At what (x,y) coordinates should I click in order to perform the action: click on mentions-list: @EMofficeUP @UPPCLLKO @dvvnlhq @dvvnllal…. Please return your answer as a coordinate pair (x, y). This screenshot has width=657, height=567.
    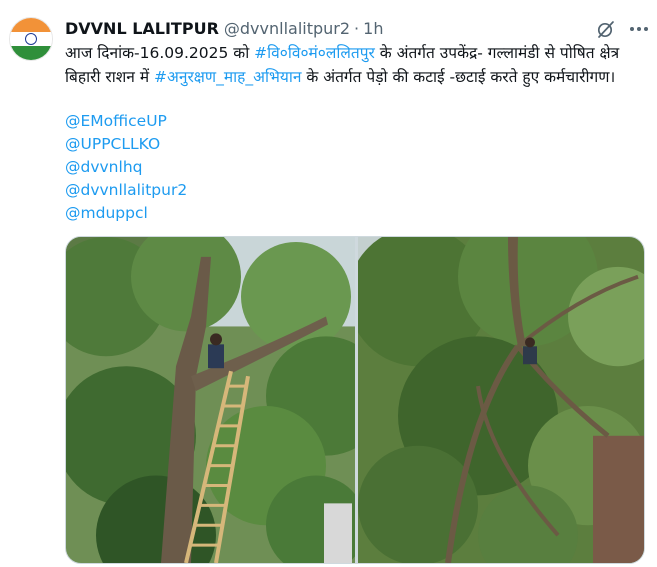
    Looking at the image, I should click on (126, 167).